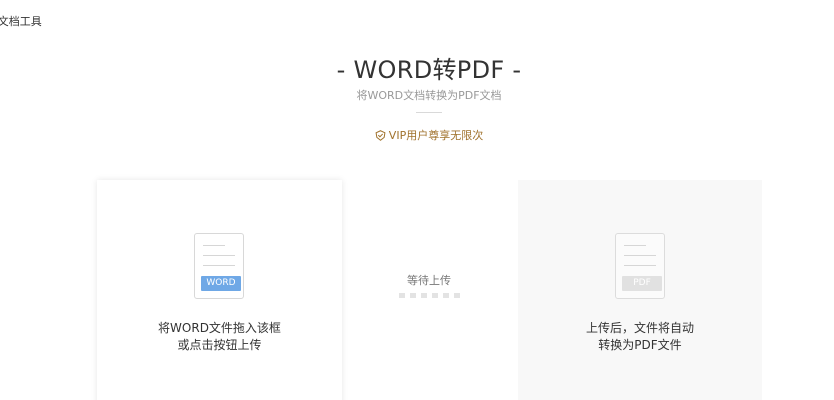  I want to click on pdf-document-icon: PDF, so click(640, 266).